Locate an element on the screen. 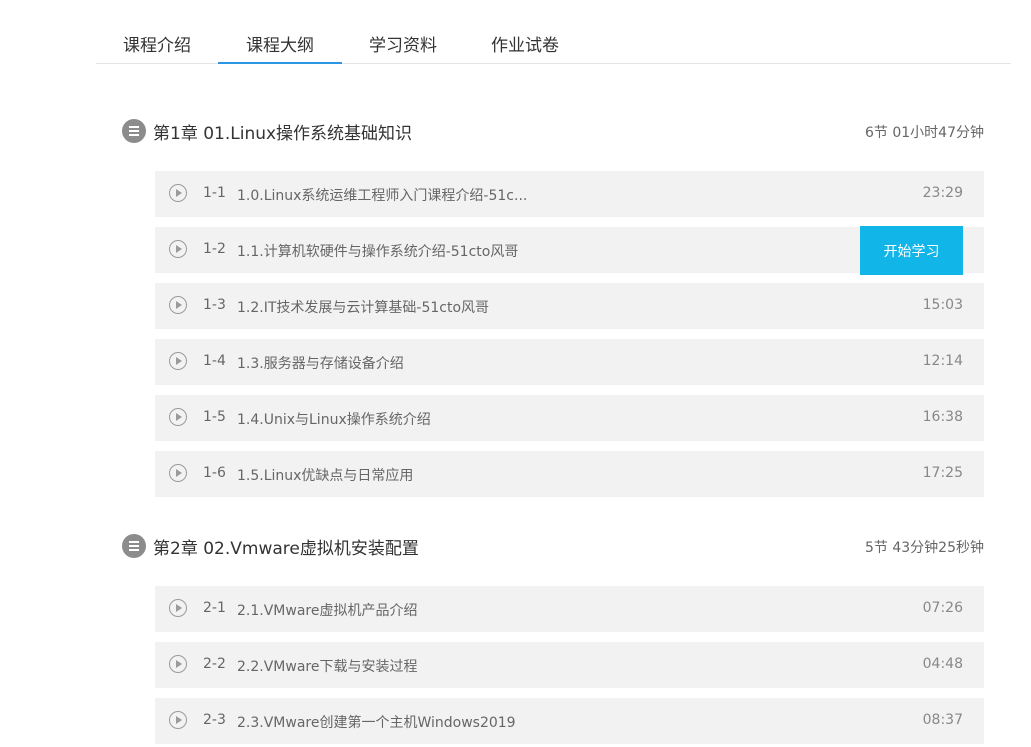 This screenshot has width=1031, height=747. lesson-title: 2.2.VMware下载与安装过程 is located at coordinates (327, 667).